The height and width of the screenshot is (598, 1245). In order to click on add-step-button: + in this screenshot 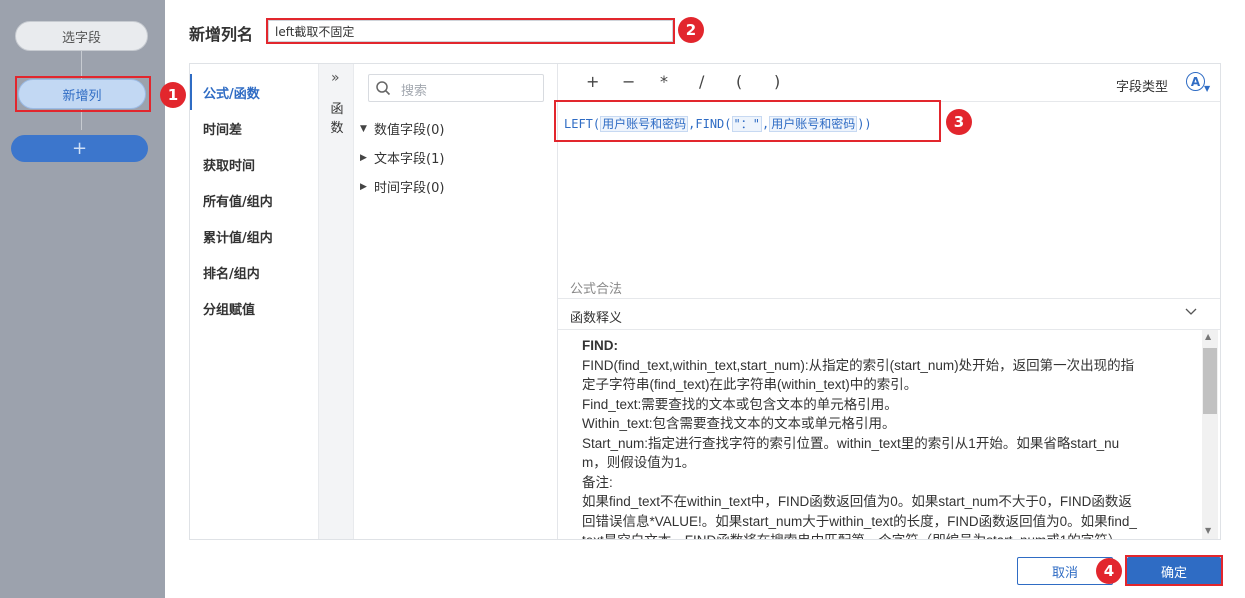, I will do `click(79, 148)`.